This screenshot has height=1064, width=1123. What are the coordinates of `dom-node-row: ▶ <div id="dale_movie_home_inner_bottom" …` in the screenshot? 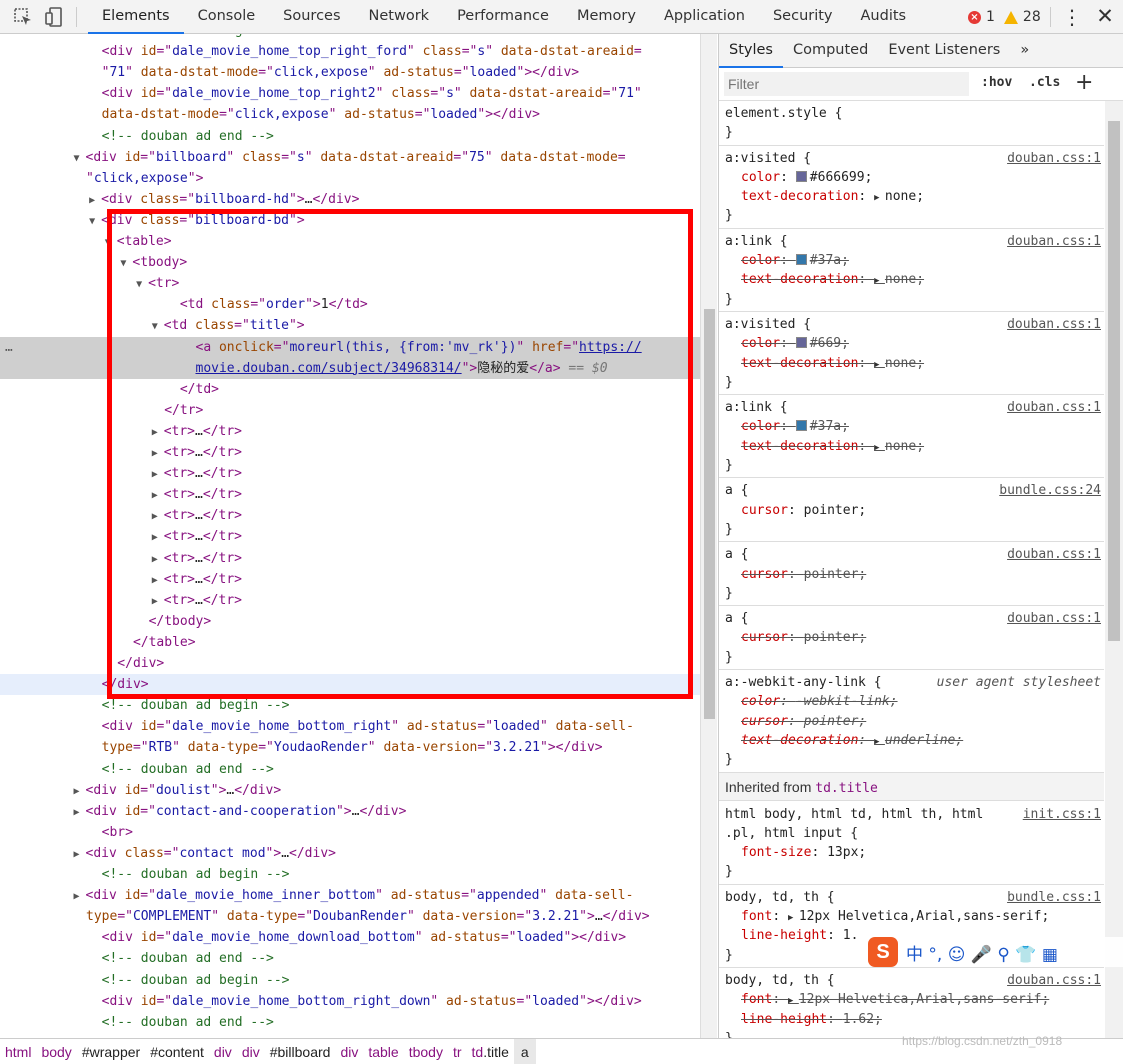 It's located at (350, 895).